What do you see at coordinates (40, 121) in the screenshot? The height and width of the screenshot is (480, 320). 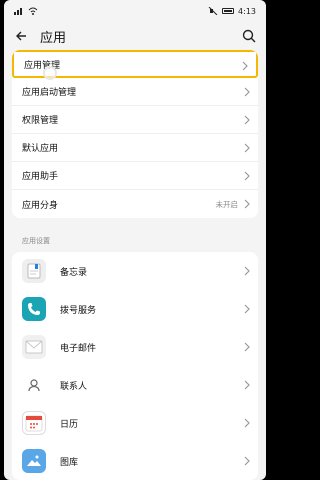 I see `menu-item-label: 权限管理` at bounding box center [40, 121].